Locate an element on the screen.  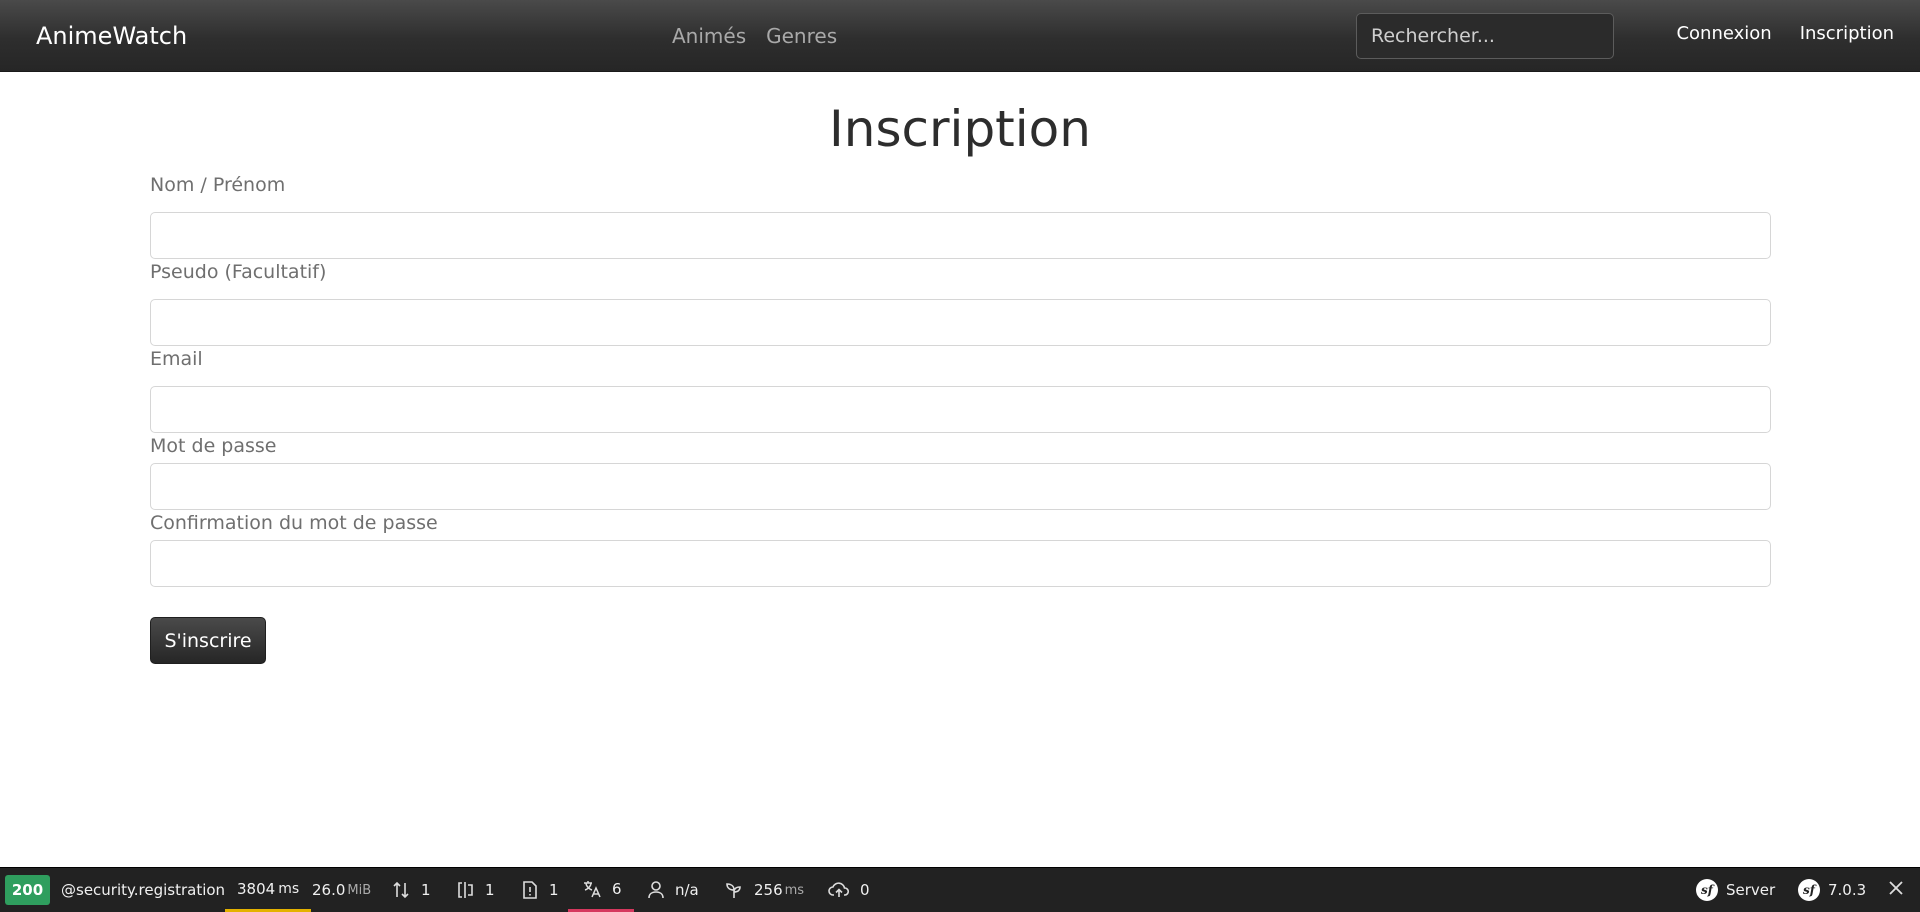
symfony-version-panel: sf 7.0.3 is located at coordinates (1832, 890).